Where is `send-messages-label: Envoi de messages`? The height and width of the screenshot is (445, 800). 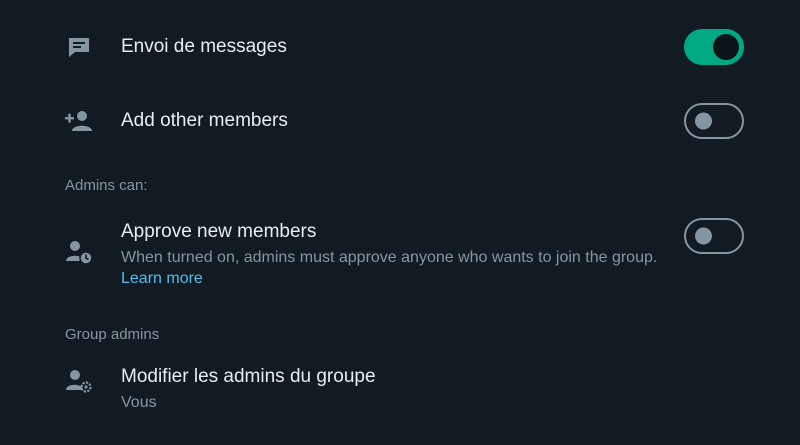
send-messages-label: Envoi de messages is located at coordinates (204, 46).